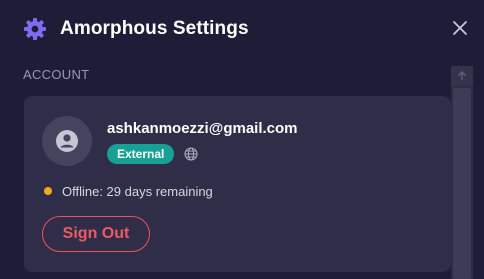 Image resolution: width=484 pixels, height=279 pixels. I want to click on sign-out-button: Sign Out, so click(96, 234).